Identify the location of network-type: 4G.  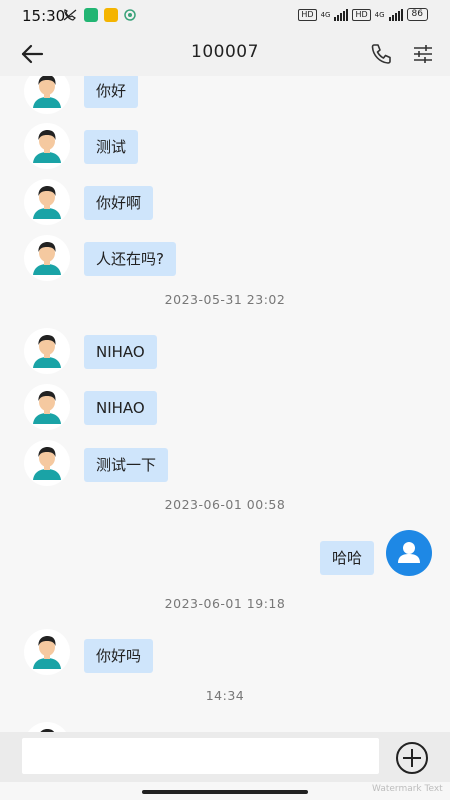
(325, 14).